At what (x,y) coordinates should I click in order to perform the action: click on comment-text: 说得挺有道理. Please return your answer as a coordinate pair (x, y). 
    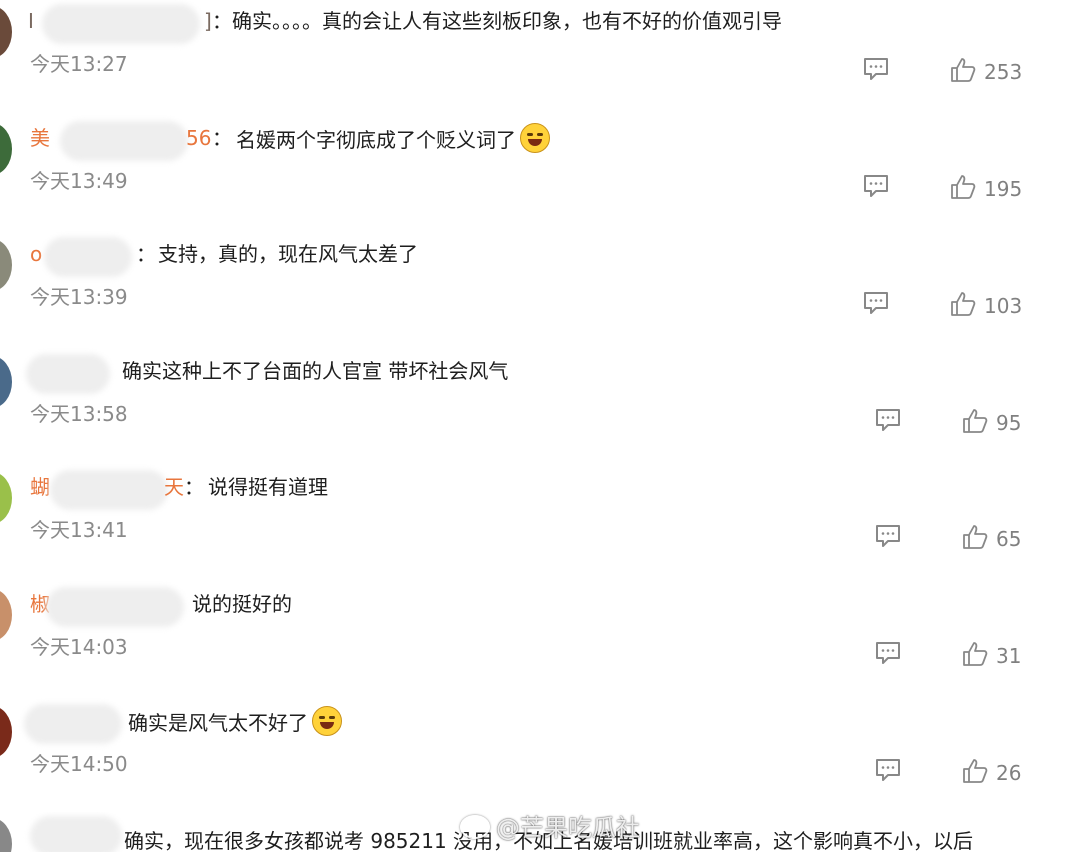
    Looking at the image, I should click on (268, 487).